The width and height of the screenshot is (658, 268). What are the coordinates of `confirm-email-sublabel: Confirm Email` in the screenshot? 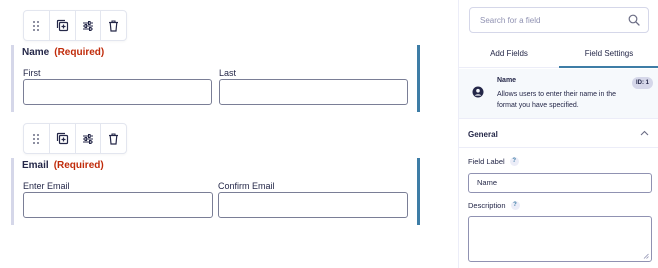 It's located at (246, 186).